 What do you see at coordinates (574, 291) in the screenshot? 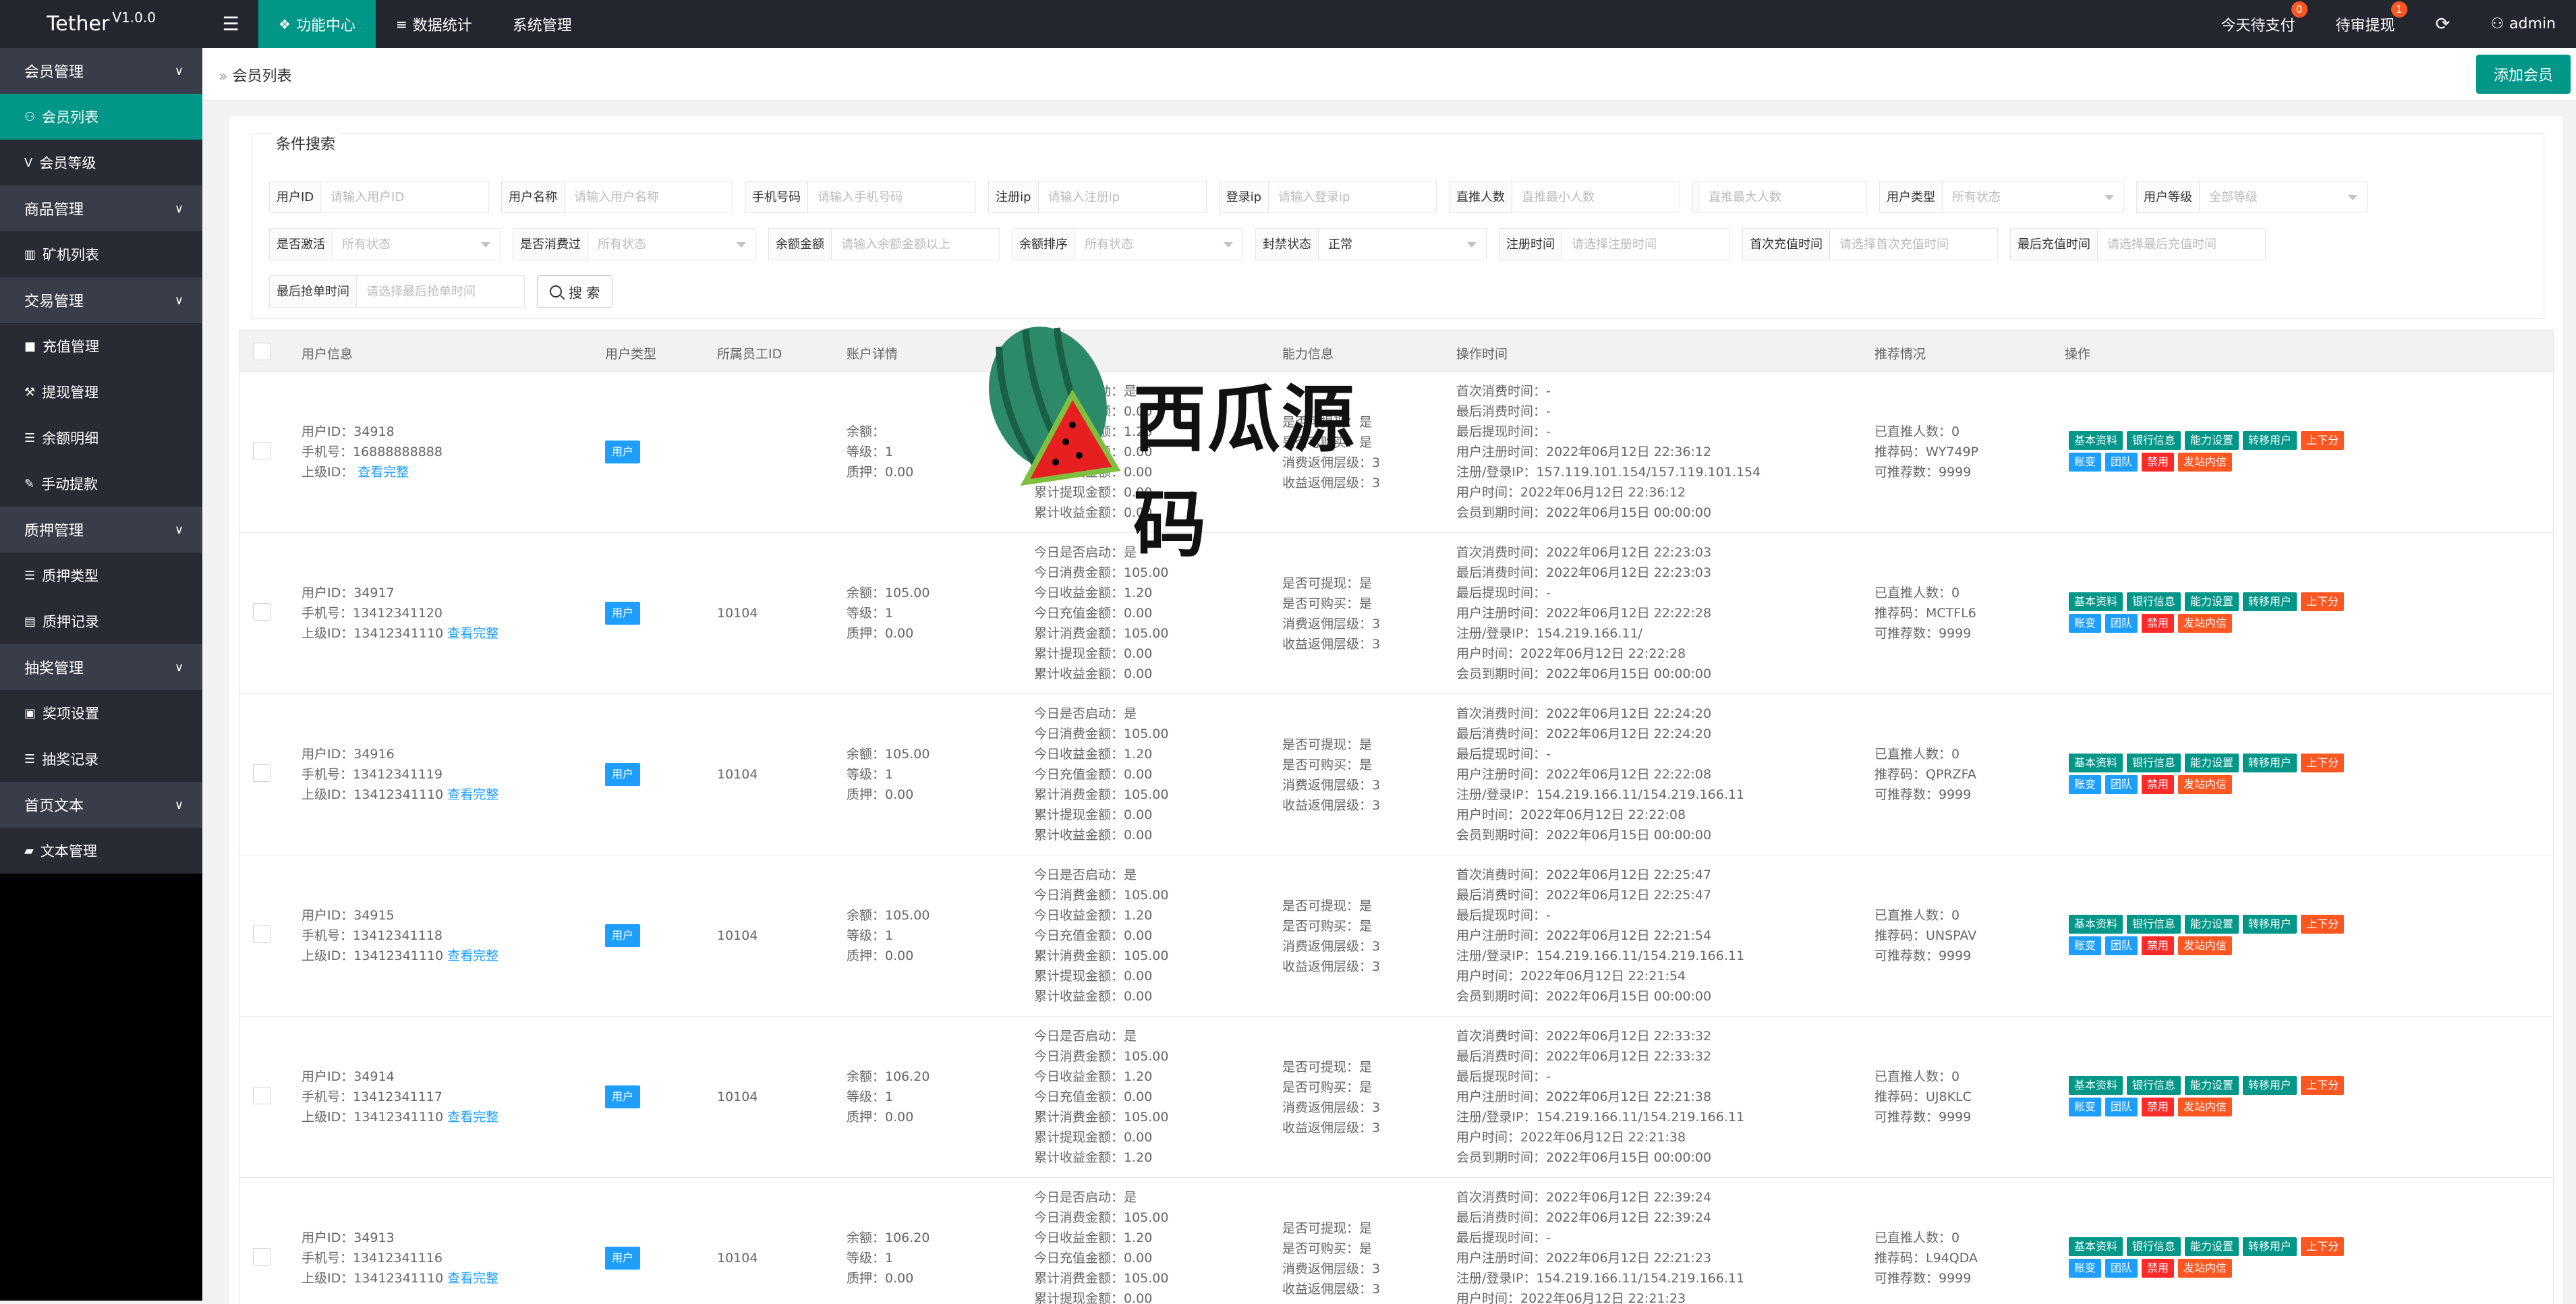
I see `search-button: 搜 索` at bounding box center [574, 291].